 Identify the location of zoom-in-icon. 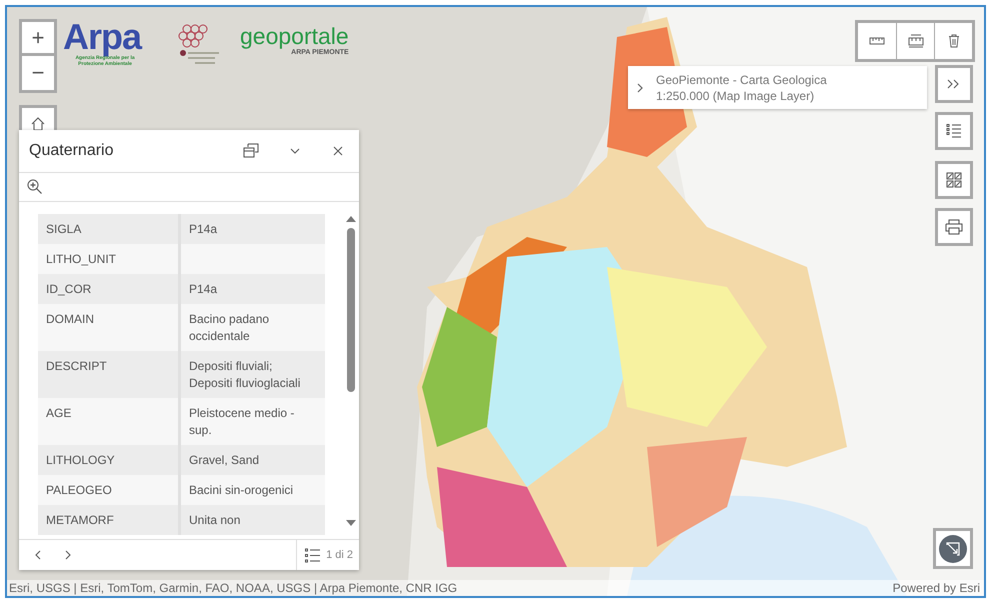
(35, 187).